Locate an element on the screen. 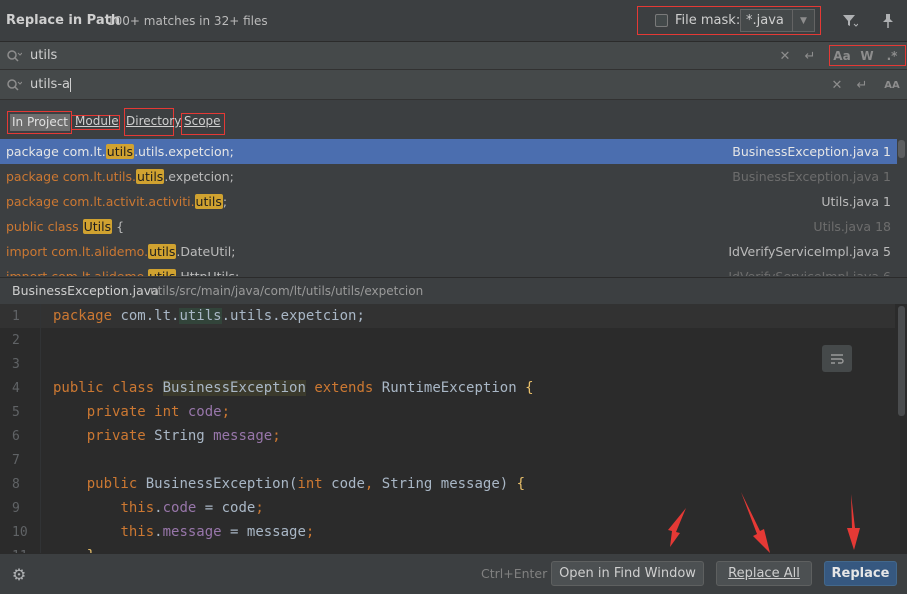 The height and width of the screenshot is (594, 907). arrow-replace-all is located at coordinates (755, 522).